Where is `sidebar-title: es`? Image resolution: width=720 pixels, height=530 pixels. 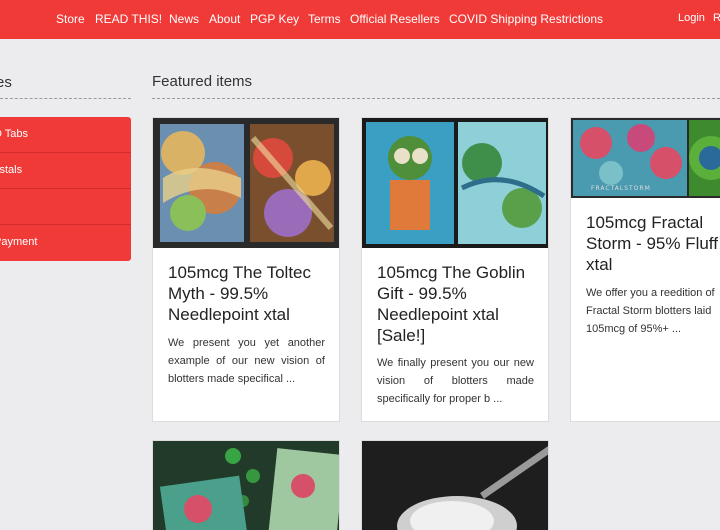 sidebar-title: es is located at coordinates (6, 82).